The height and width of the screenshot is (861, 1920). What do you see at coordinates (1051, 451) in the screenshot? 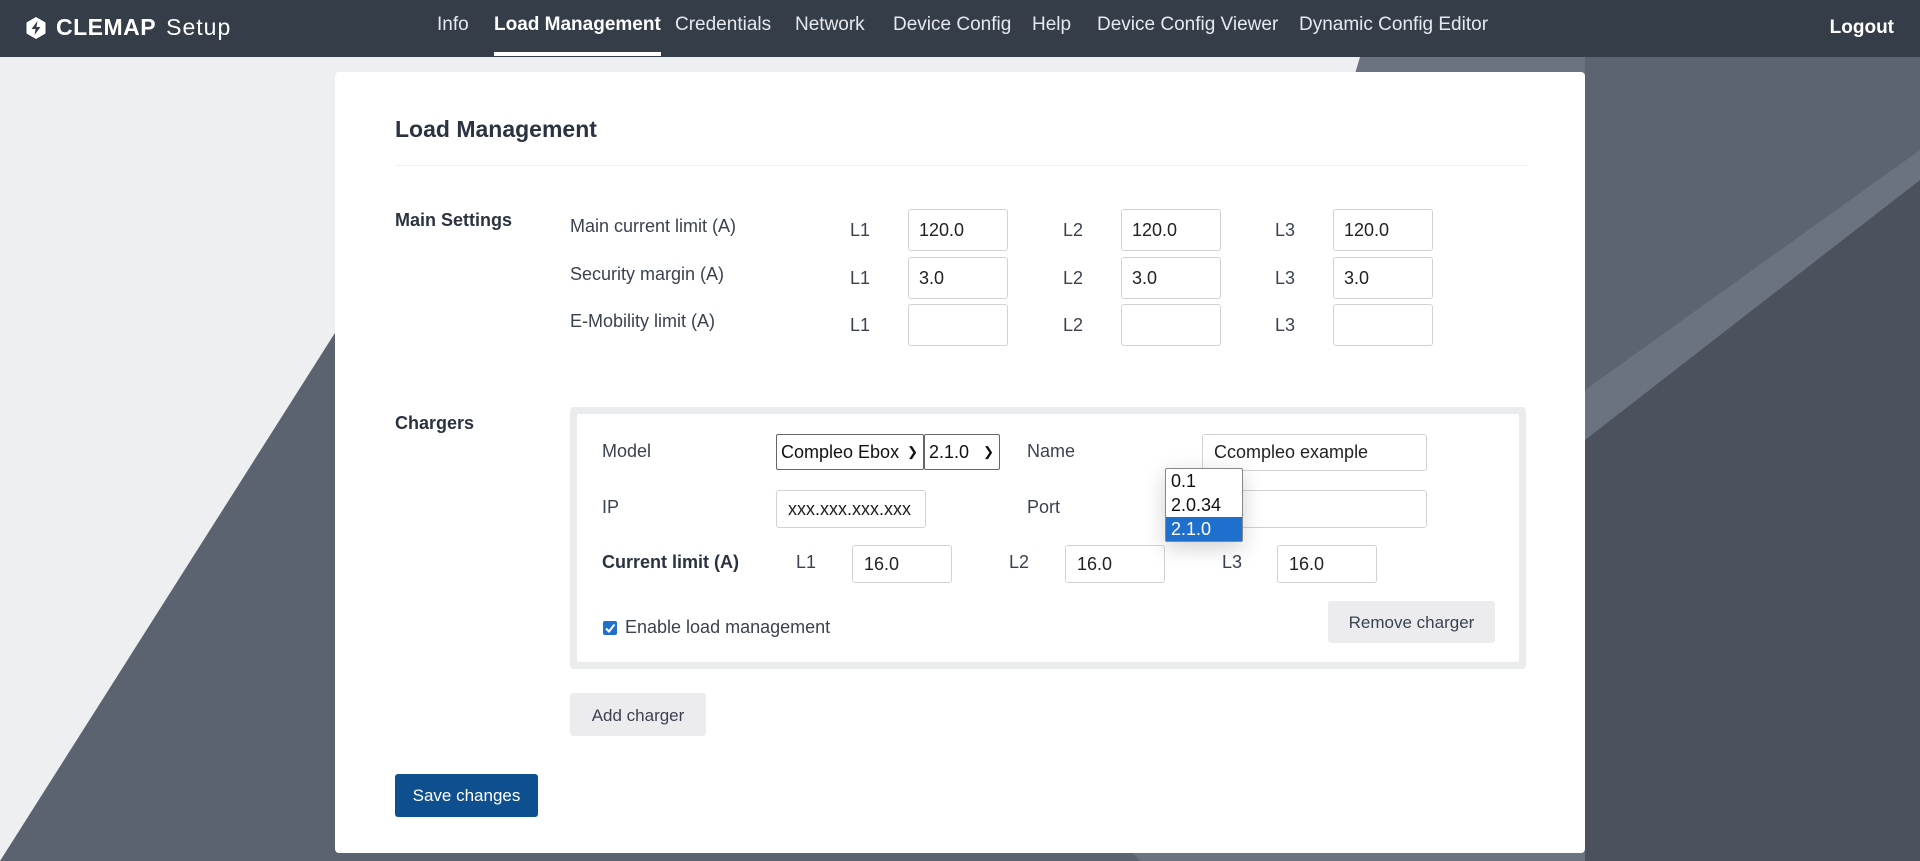
I see `name-label: Name` at bounding box center [1051, 451].